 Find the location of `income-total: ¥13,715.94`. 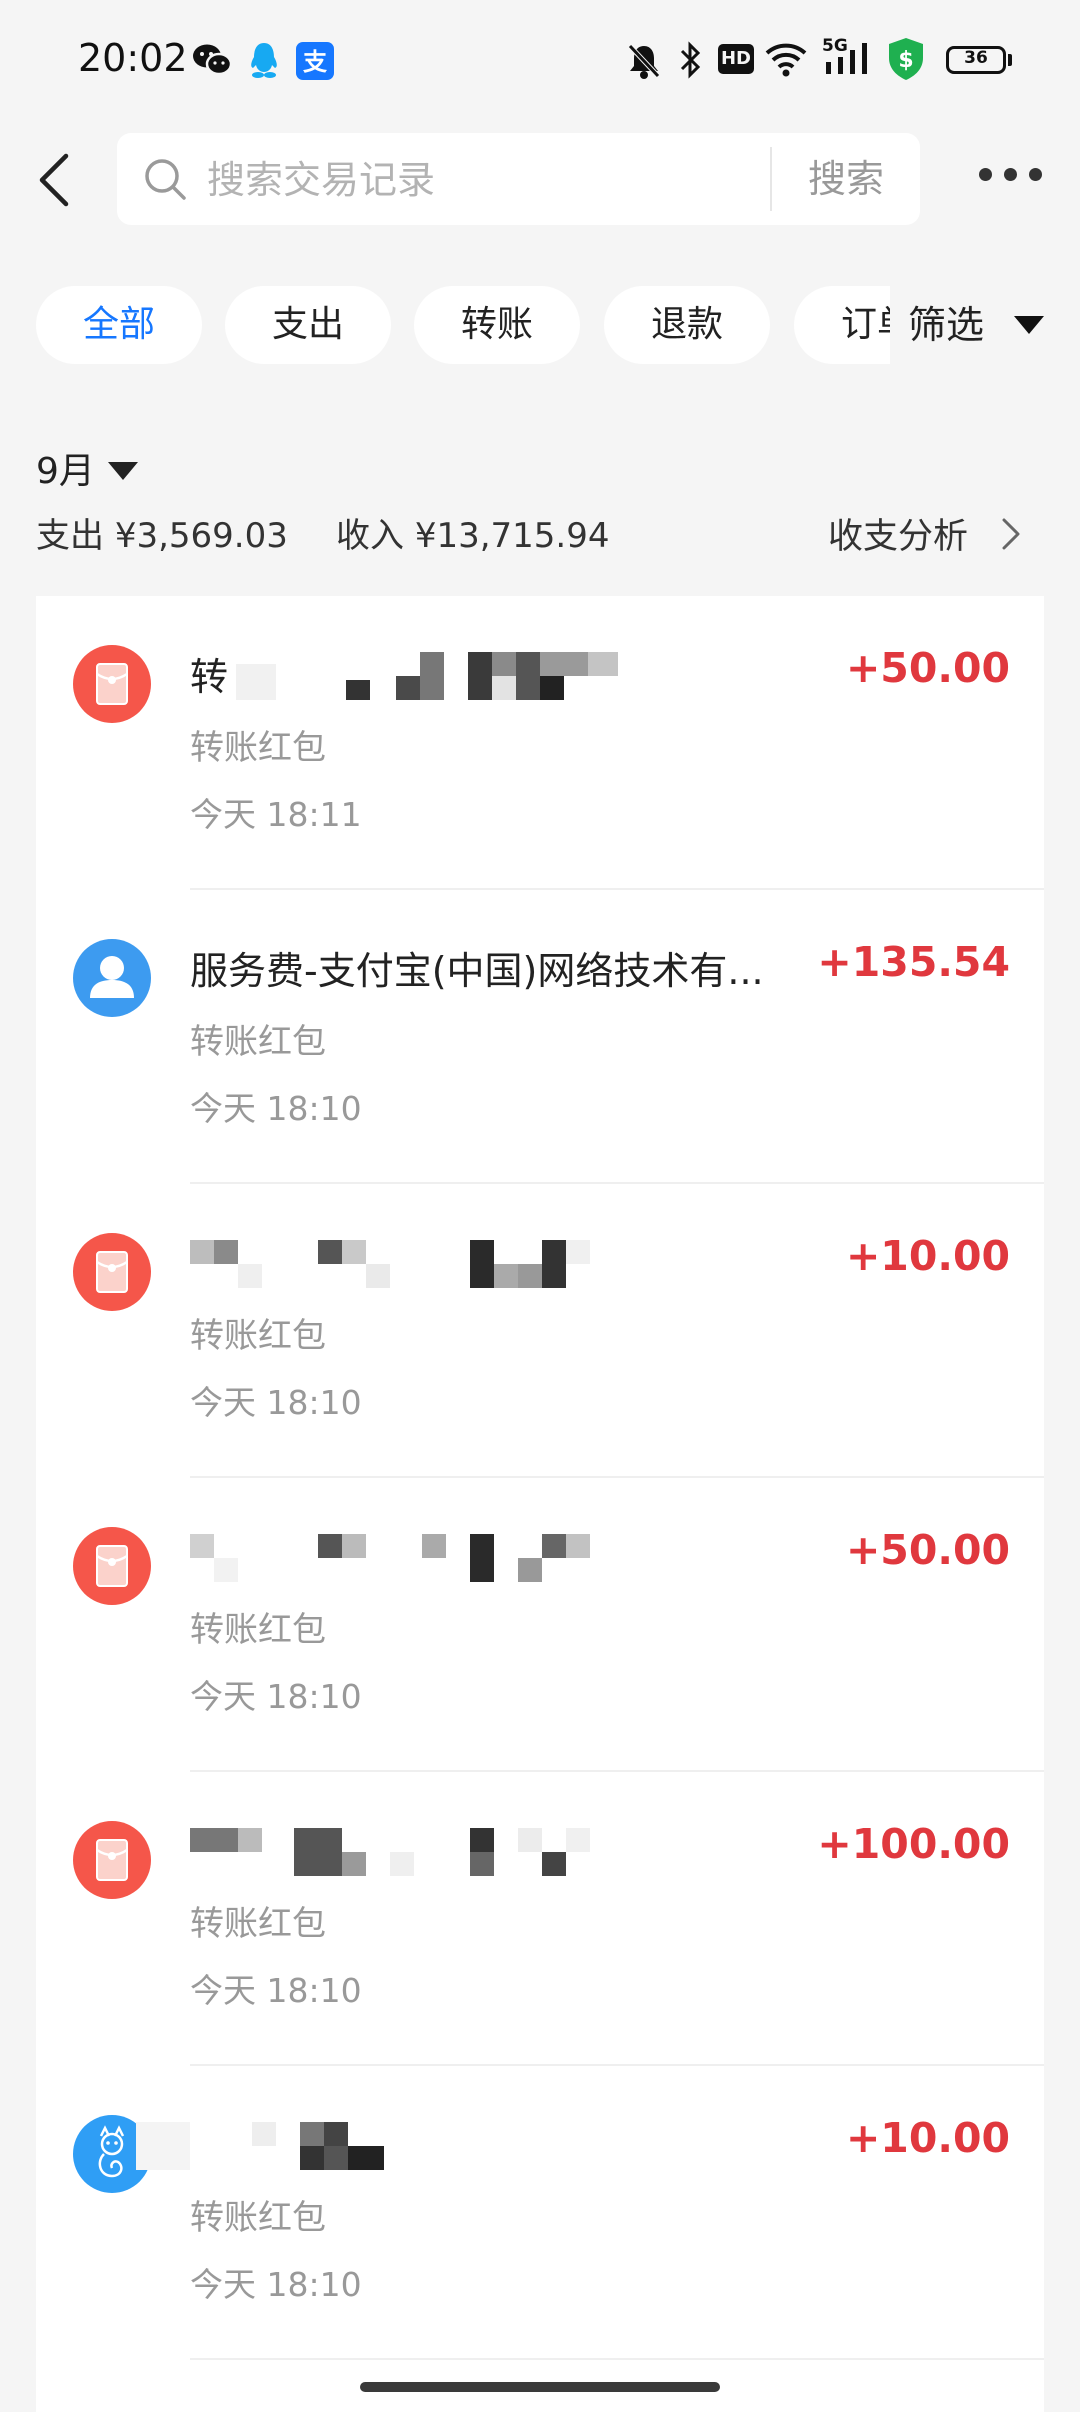

income-total: ¥13,715.94 is located at coordinates (512, 536).